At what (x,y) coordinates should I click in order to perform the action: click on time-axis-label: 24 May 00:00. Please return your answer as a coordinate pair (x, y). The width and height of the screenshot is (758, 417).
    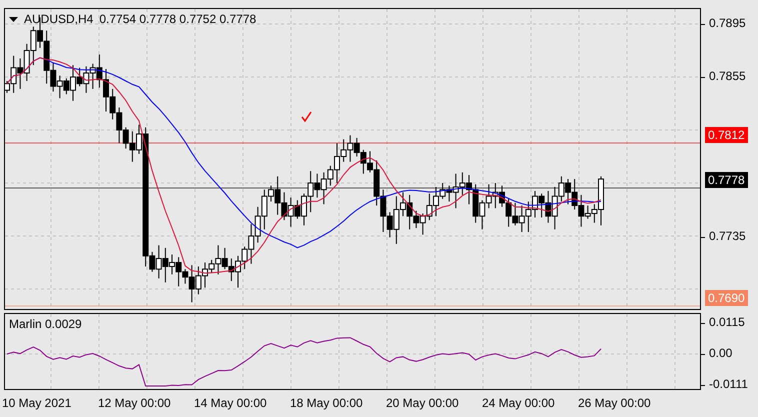
    Looking at the image, I should click on (518, 403).